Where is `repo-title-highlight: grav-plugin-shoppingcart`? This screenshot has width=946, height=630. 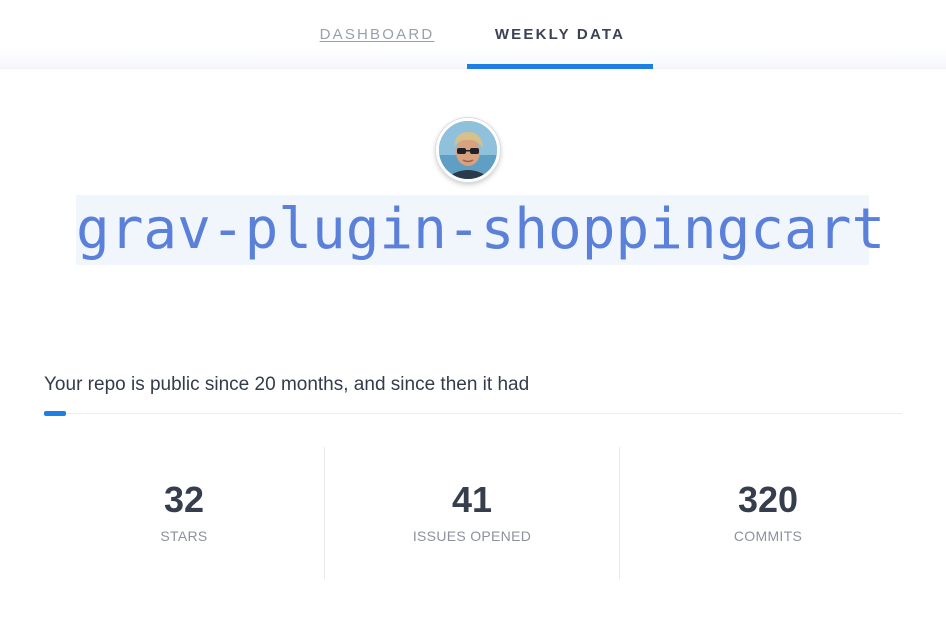 repo-title-highlight: grav-plugin-shoppingcart is located at coordinates (481, 230).